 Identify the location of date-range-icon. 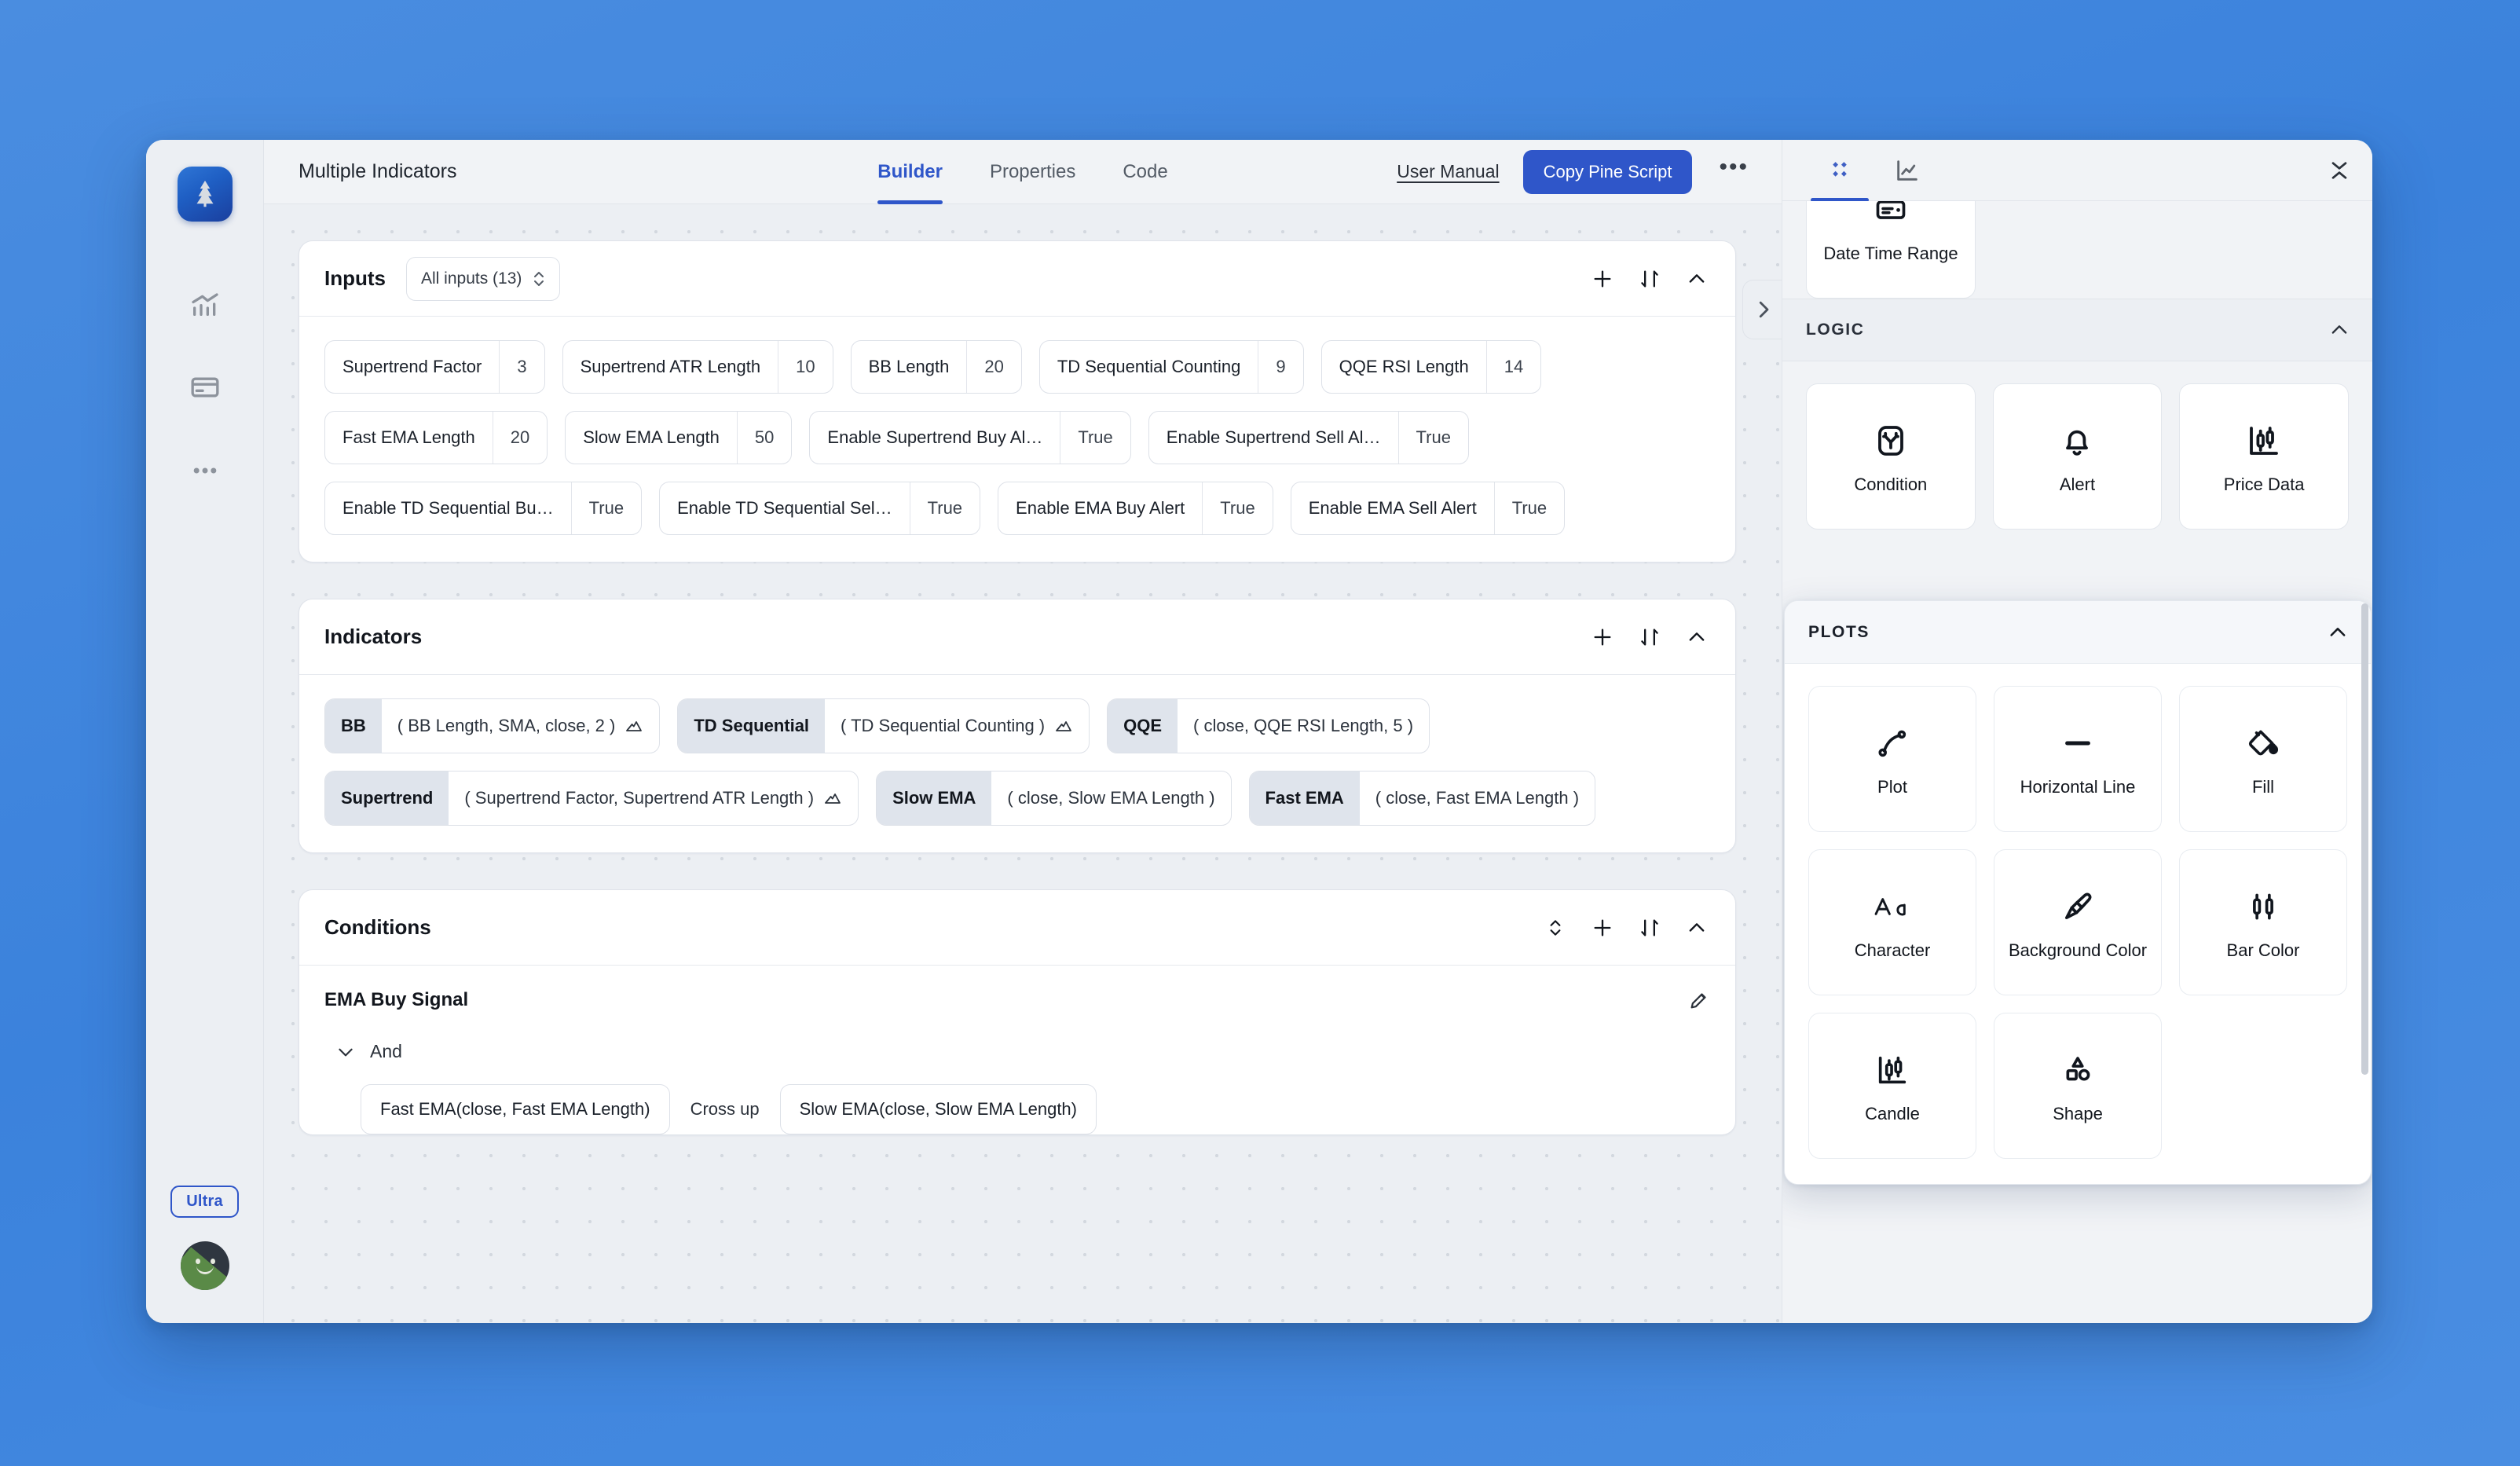
(1891, 217).